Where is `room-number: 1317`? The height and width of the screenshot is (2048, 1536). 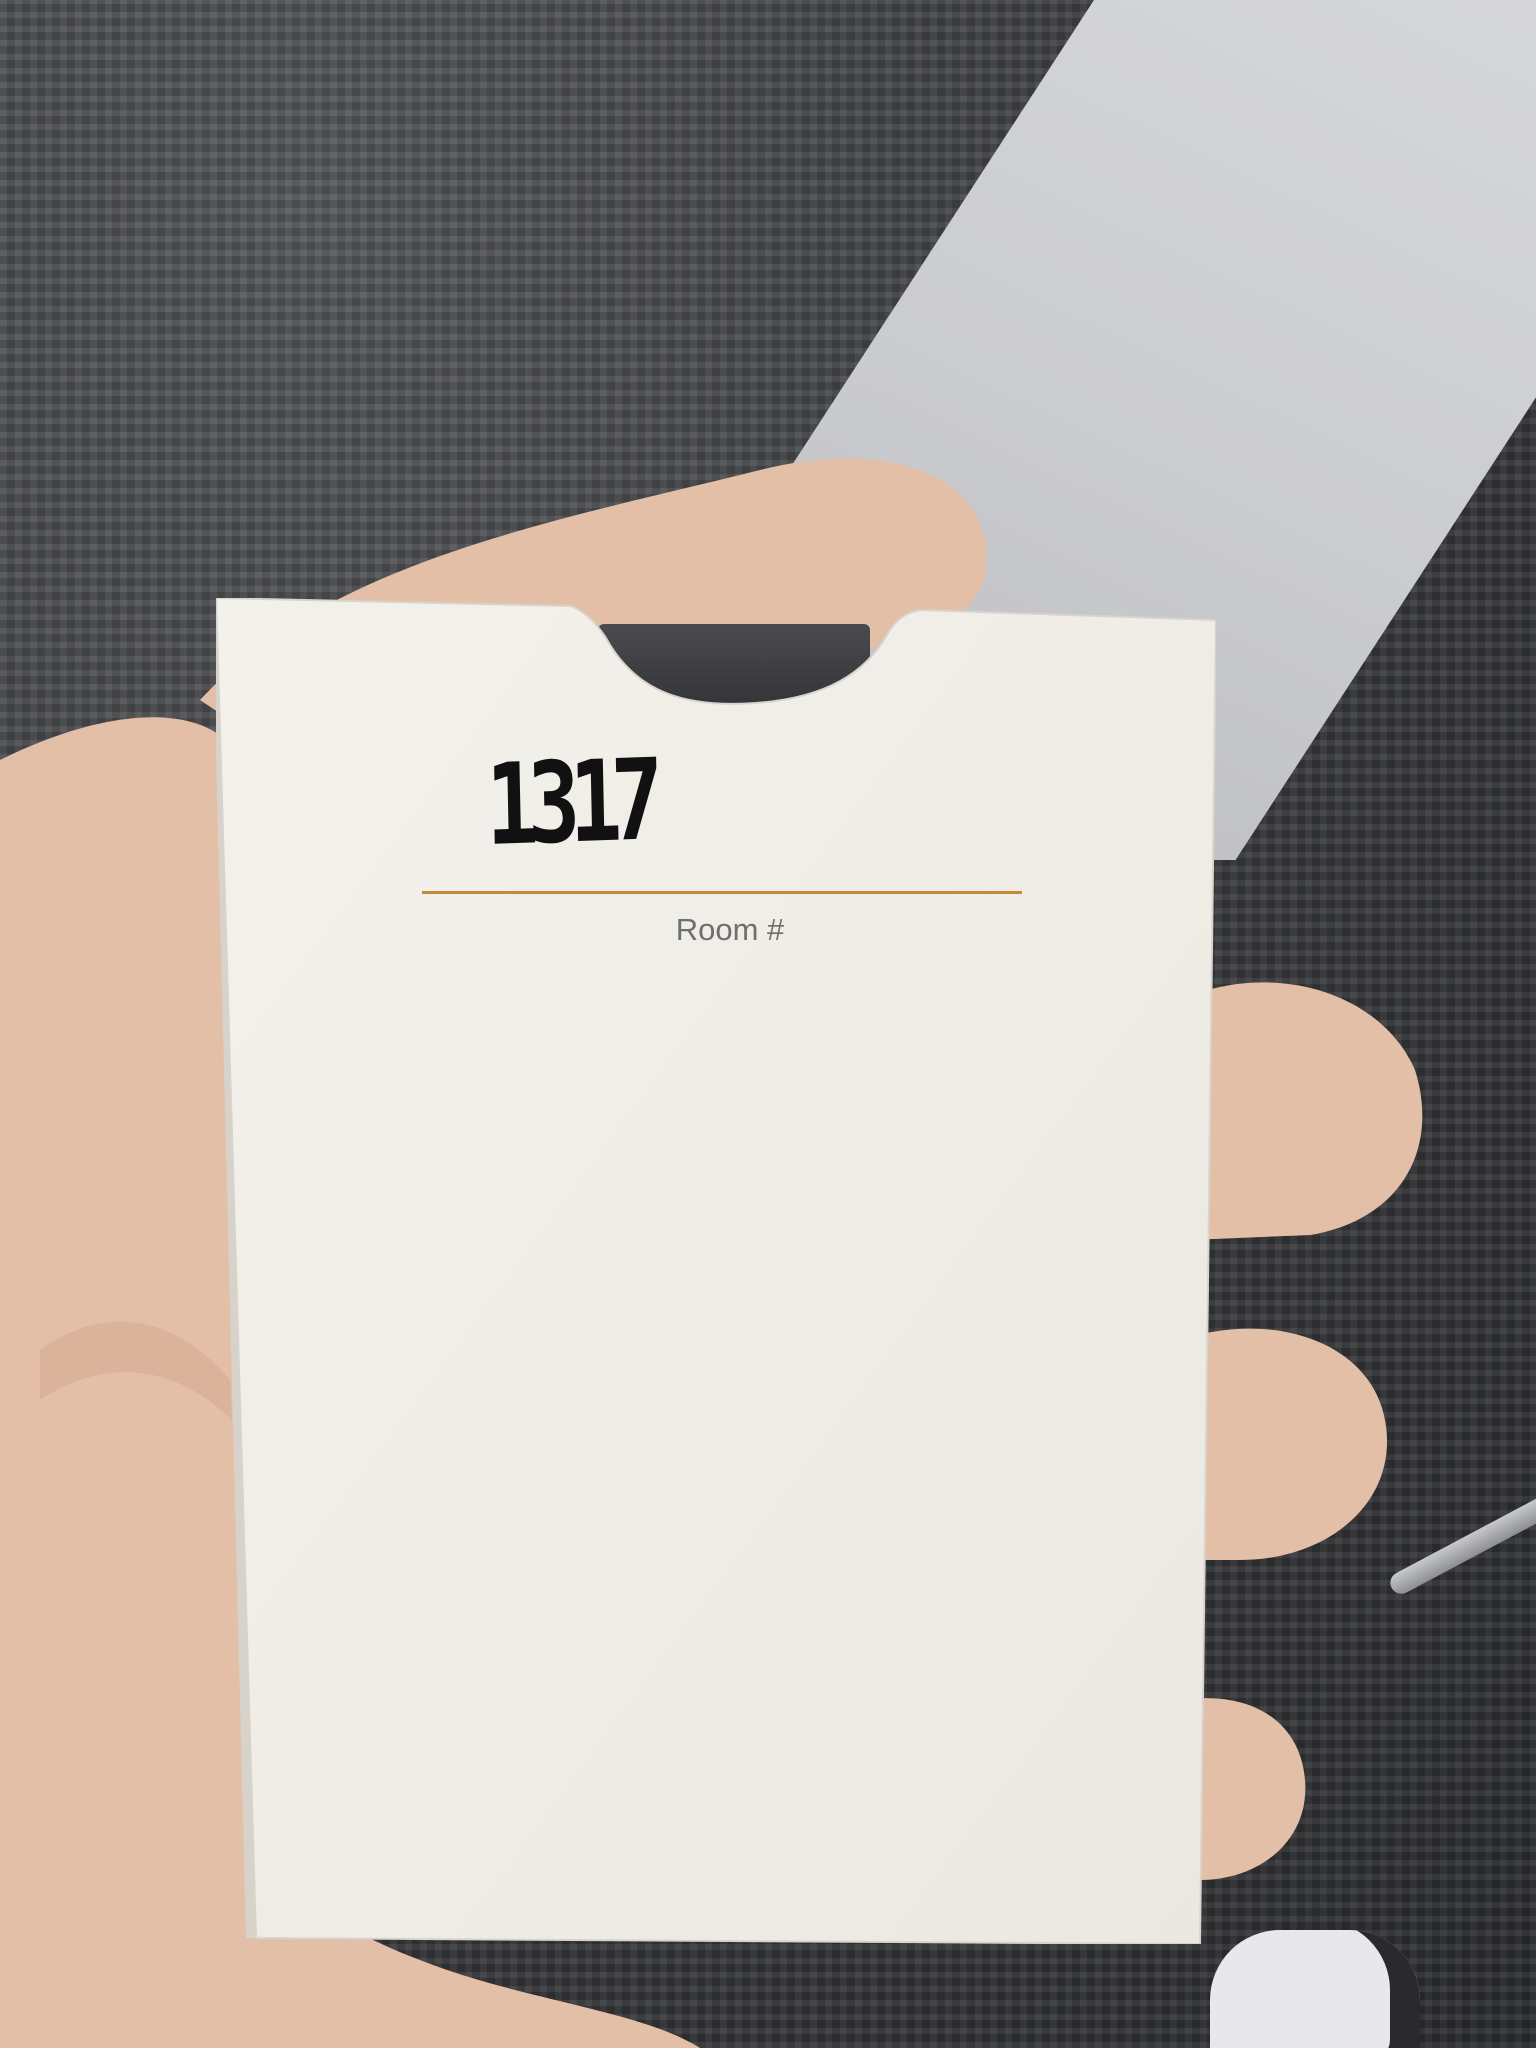 room-number: 1317 is located at coordinates (569, 803).